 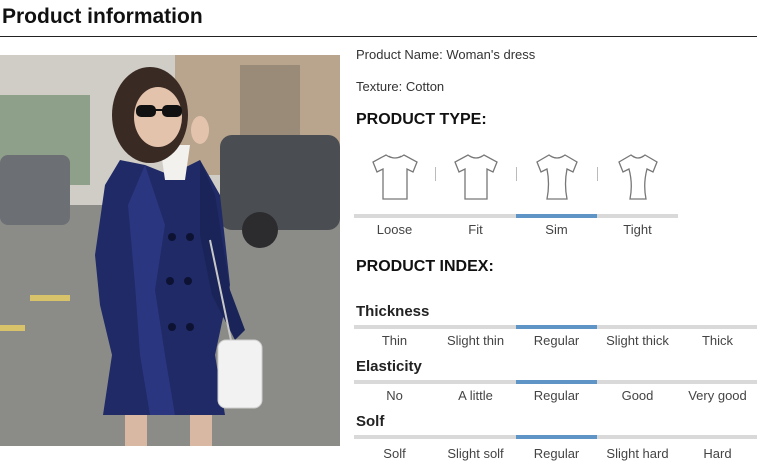 I want to click on product-type-title: PRODUCT TYPE:, so click(x=421, y=119).